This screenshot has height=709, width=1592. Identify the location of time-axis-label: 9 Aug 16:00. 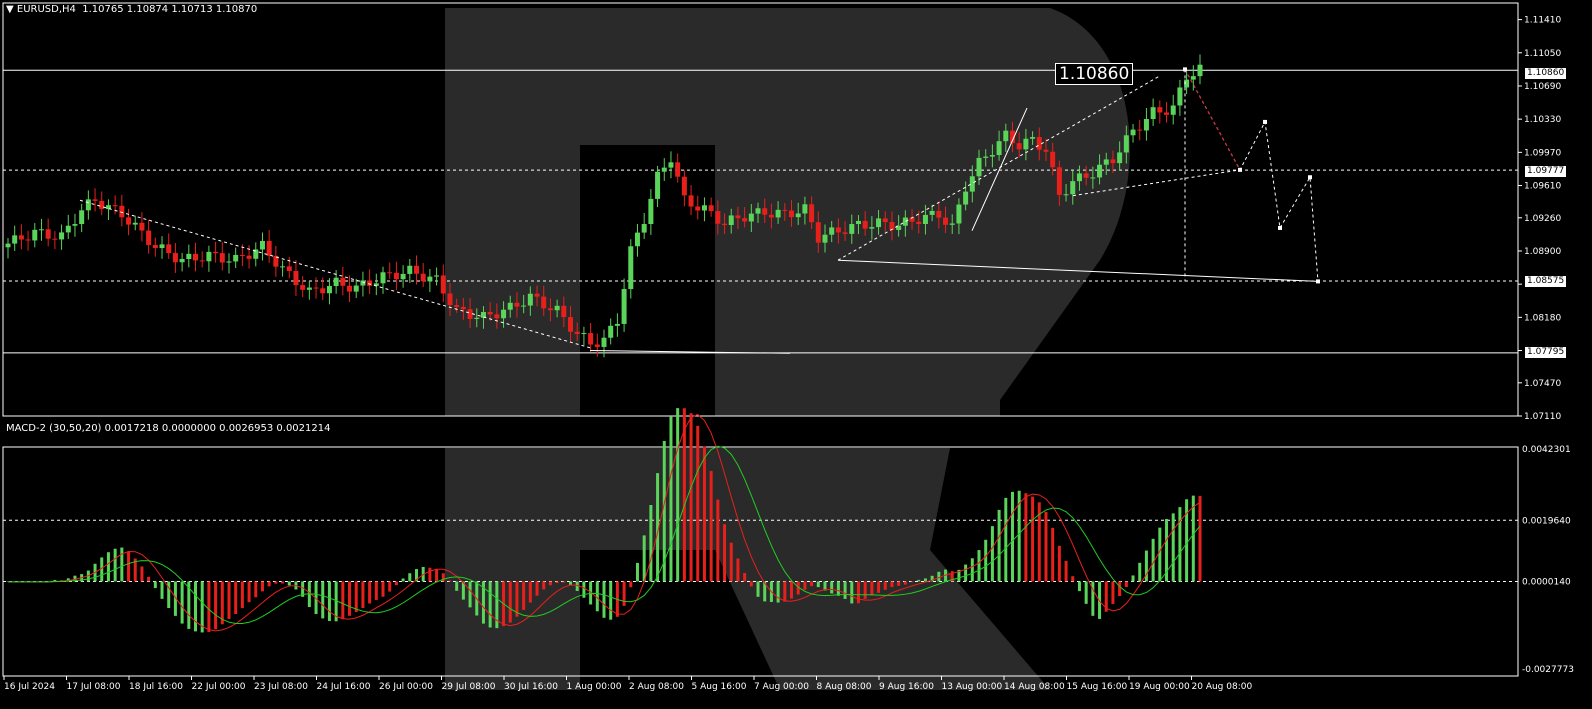
(906, 687).